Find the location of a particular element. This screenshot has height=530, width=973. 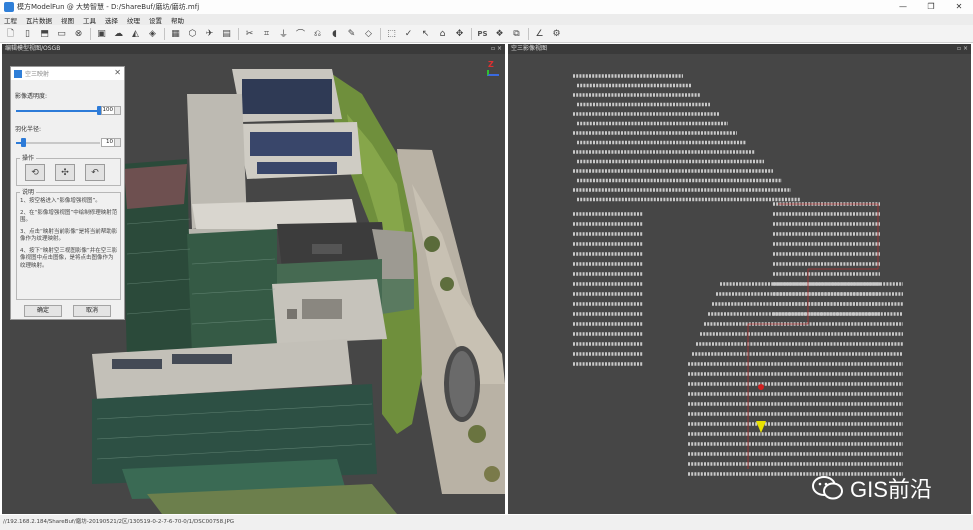

photoshop-button: PS is located at coordinates (482, 33).